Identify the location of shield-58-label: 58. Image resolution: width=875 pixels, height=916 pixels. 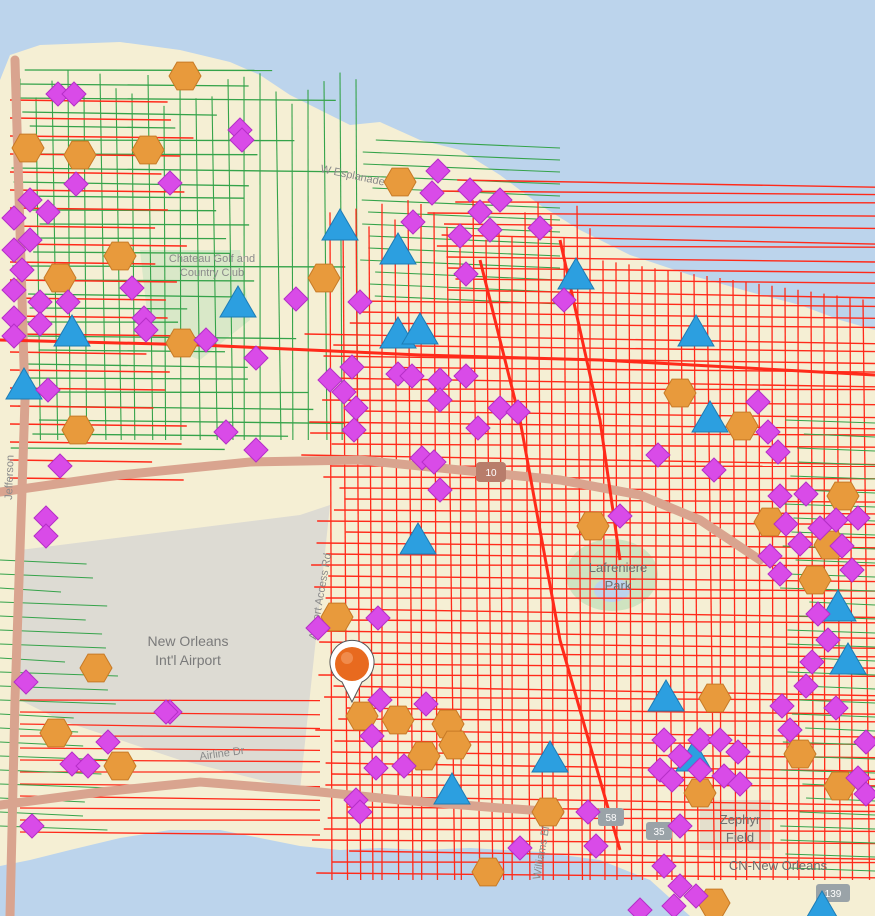
(611, 818).